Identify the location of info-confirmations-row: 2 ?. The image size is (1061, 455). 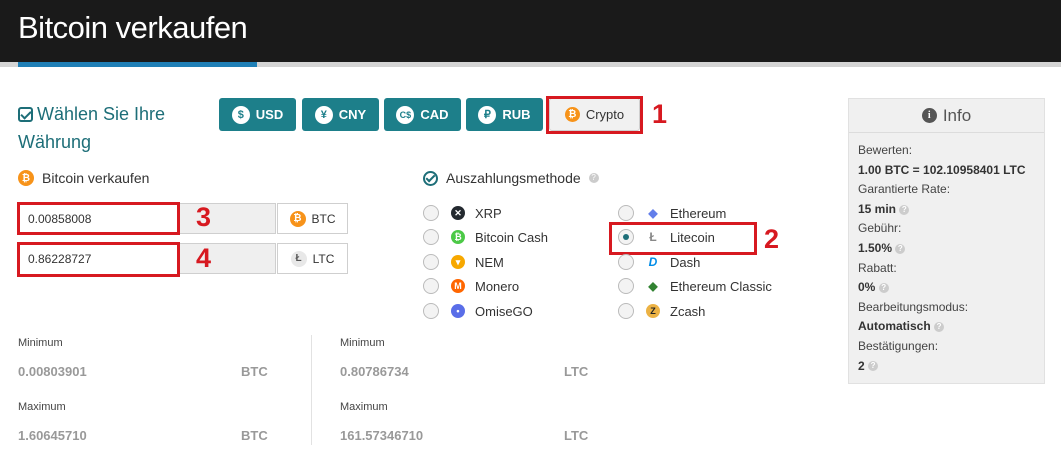
(946, 367).